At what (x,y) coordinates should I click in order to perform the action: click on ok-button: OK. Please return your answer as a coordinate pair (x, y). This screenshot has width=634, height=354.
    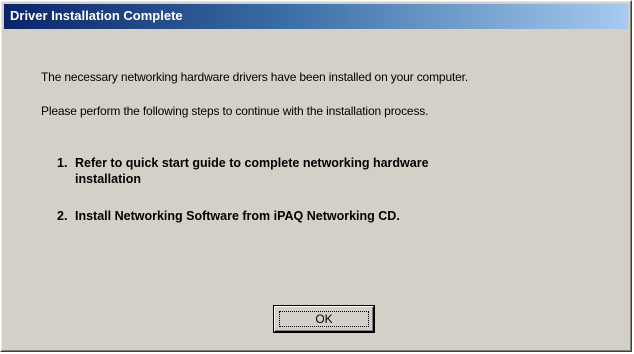
    Looking at the image, I should click on (324, 319).